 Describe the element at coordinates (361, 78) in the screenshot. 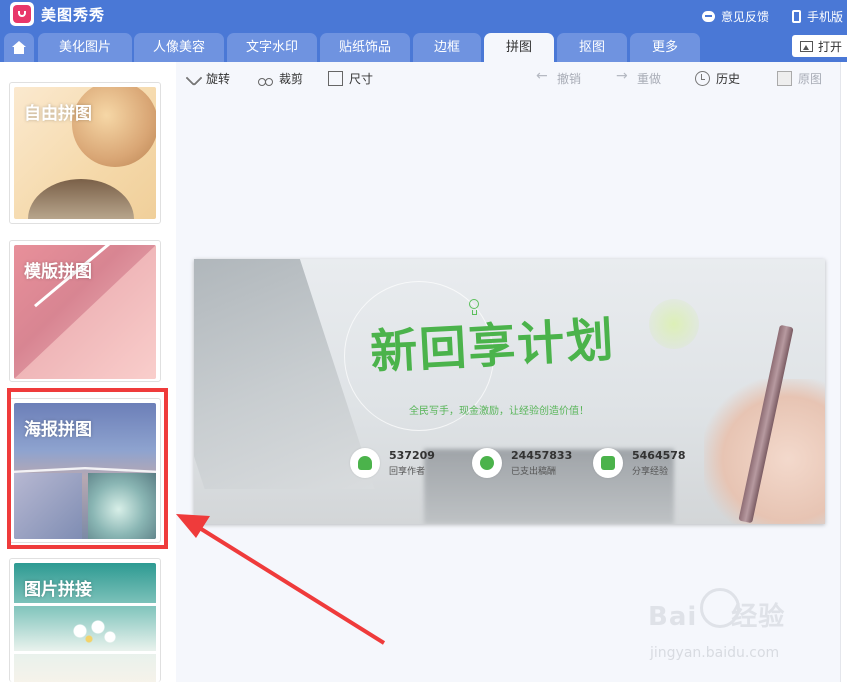

I see `size-label: 尺寸` at that location.